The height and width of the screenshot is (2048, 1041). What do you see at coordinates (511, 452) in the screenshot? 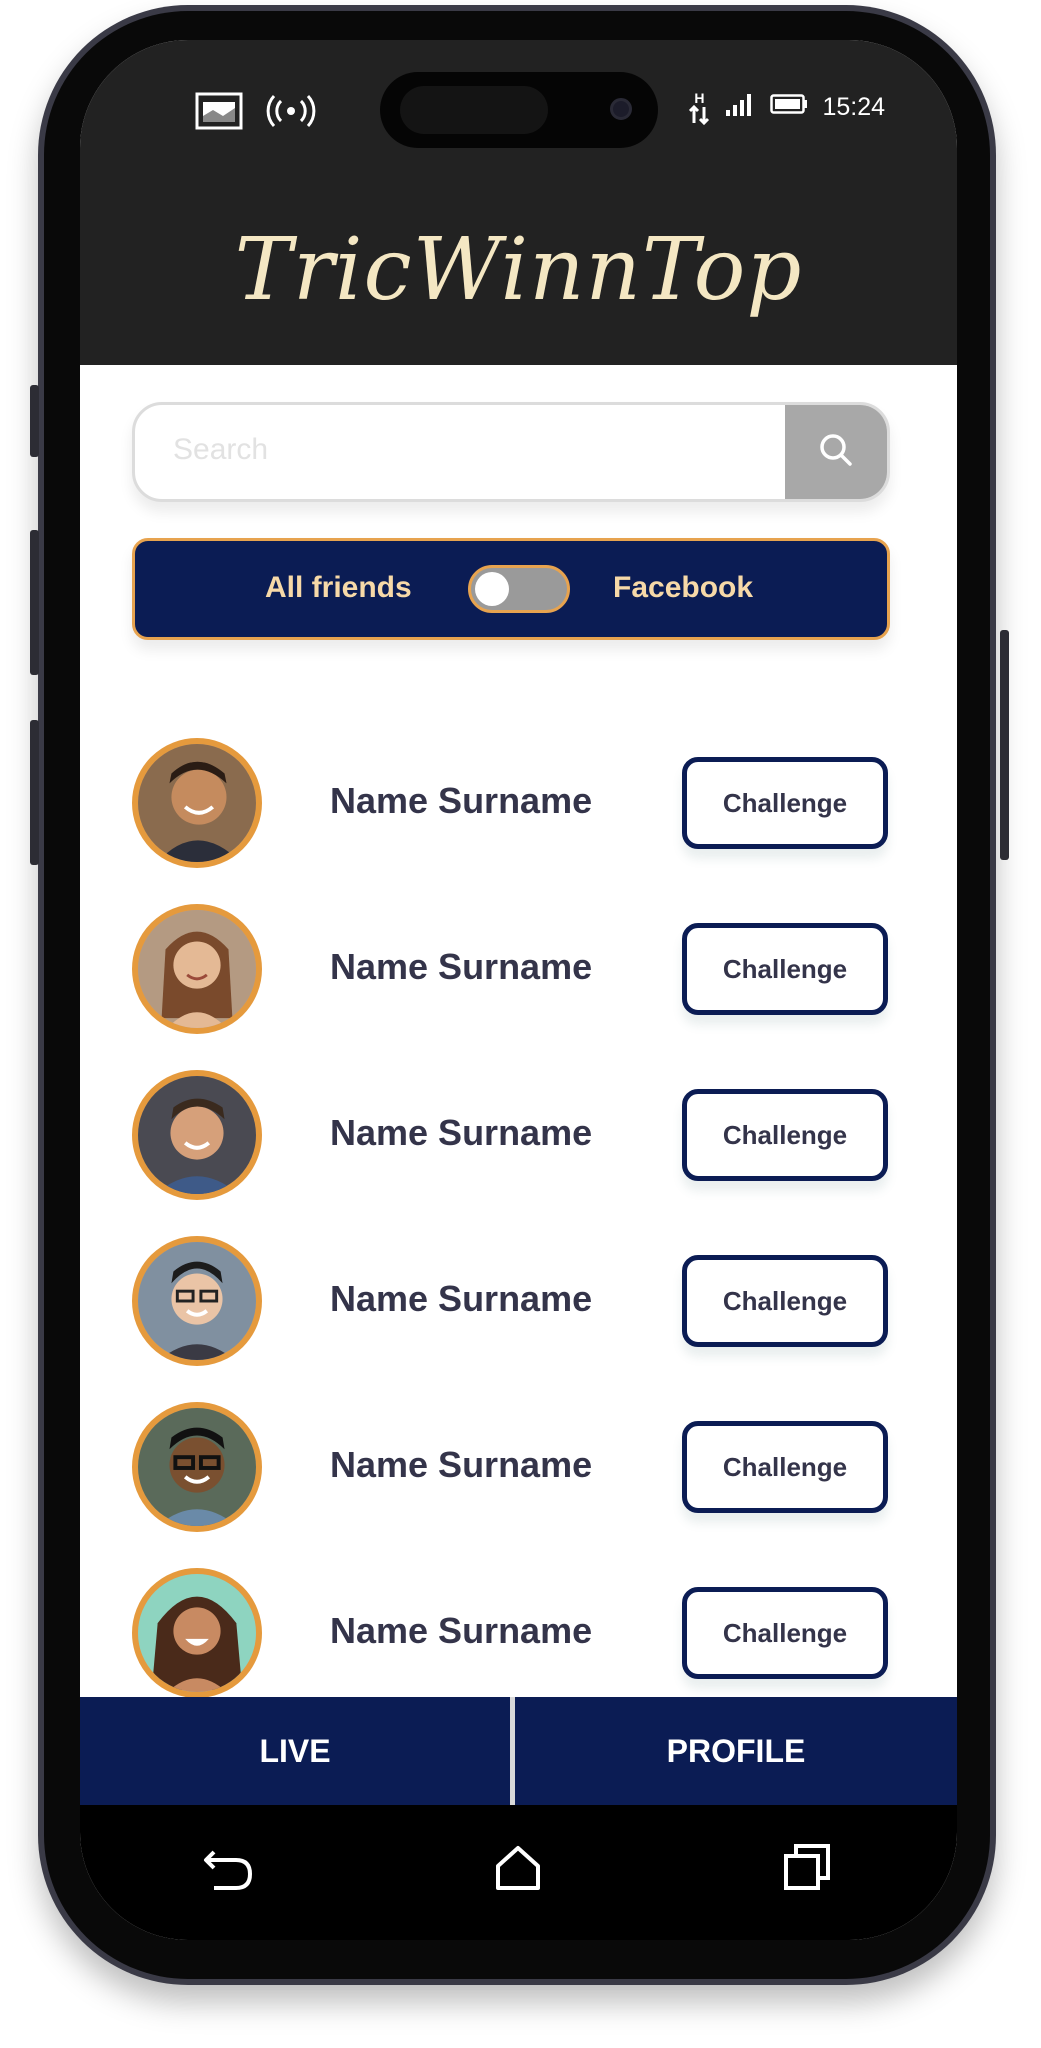
I see `search-bar: Search` at bounding box center [511, 452].